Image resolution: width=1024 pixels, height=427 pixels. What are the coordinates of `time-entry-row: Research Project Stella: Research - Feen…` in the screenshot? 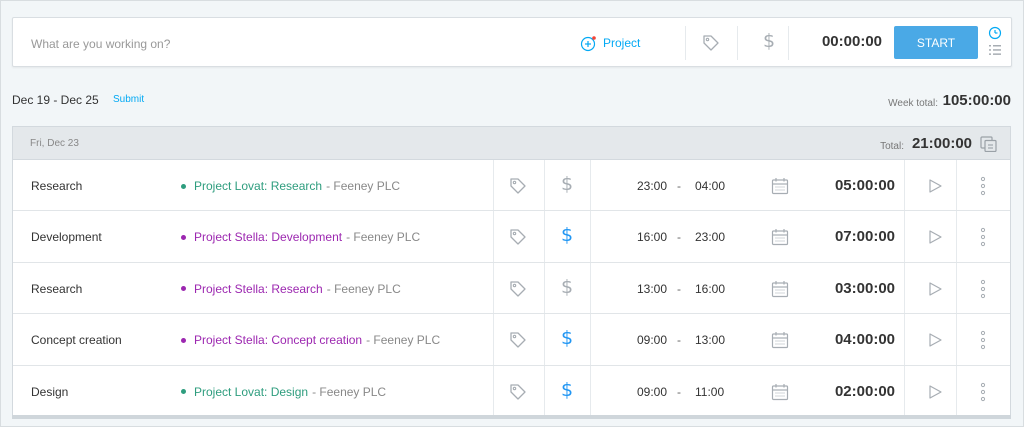 It's located at (511, 288).